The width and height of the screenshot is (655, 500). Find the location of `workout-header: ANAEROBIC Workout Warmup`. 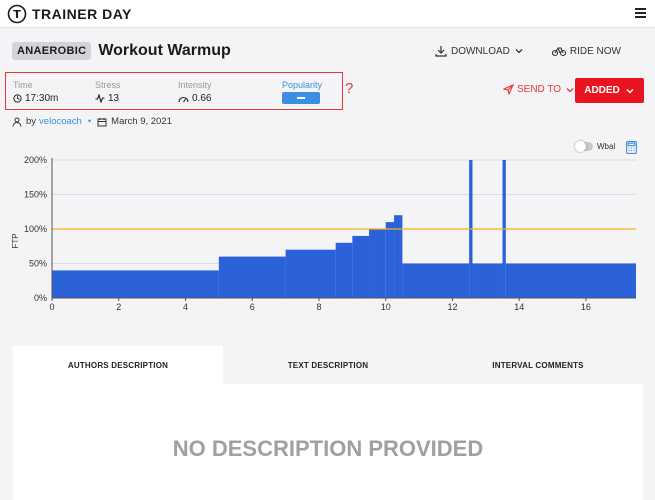

workout-header: ANAEROBIC Workout Warmup is located at coordinates (121, 51).